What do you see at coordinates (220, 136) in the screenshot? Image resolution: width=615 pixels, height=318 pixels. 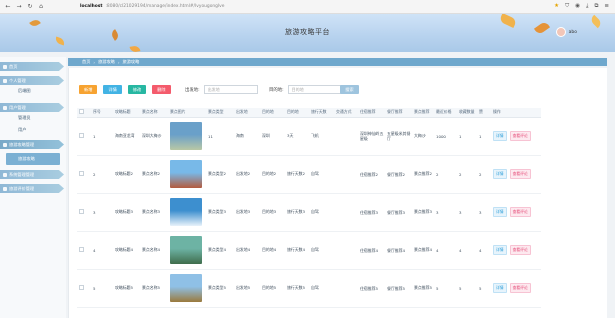 I see `cell-type: 11` at bounding box center [220, 136].